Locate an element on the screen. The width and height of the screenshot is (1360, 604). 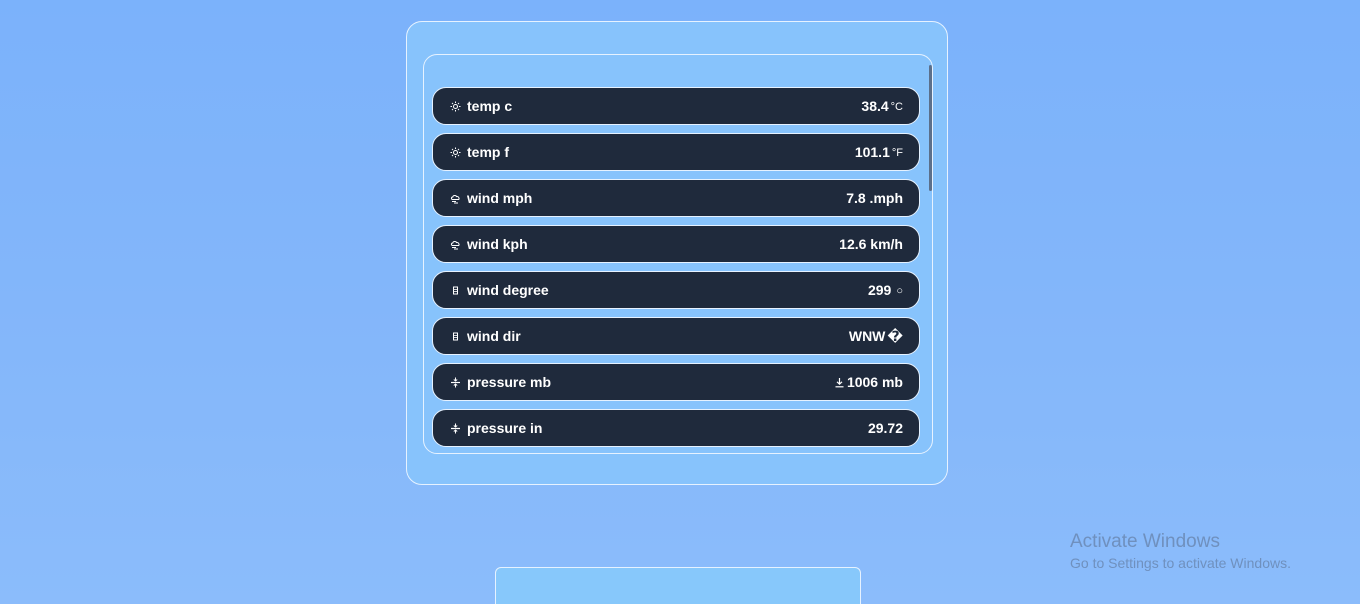
row-value: 38.4 is located at coordinates (875, 106).